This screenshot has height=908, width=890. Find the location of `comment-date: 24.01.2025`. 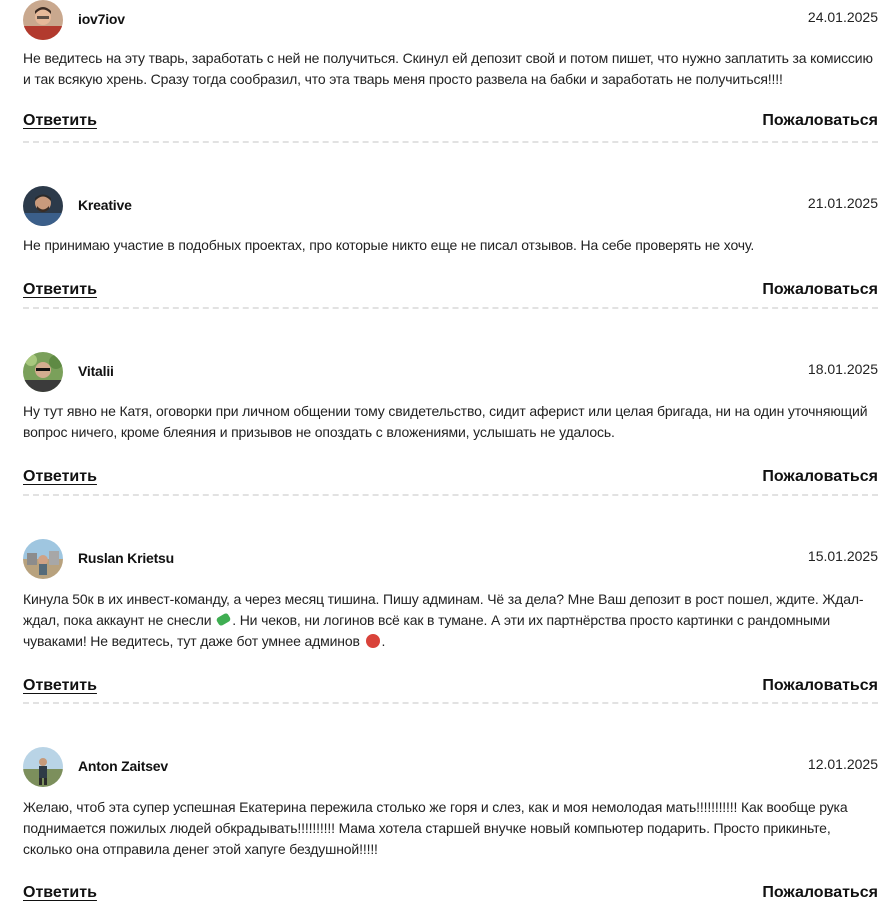

comment-date: 24.01.2025 is located at coordinates (842, 17).